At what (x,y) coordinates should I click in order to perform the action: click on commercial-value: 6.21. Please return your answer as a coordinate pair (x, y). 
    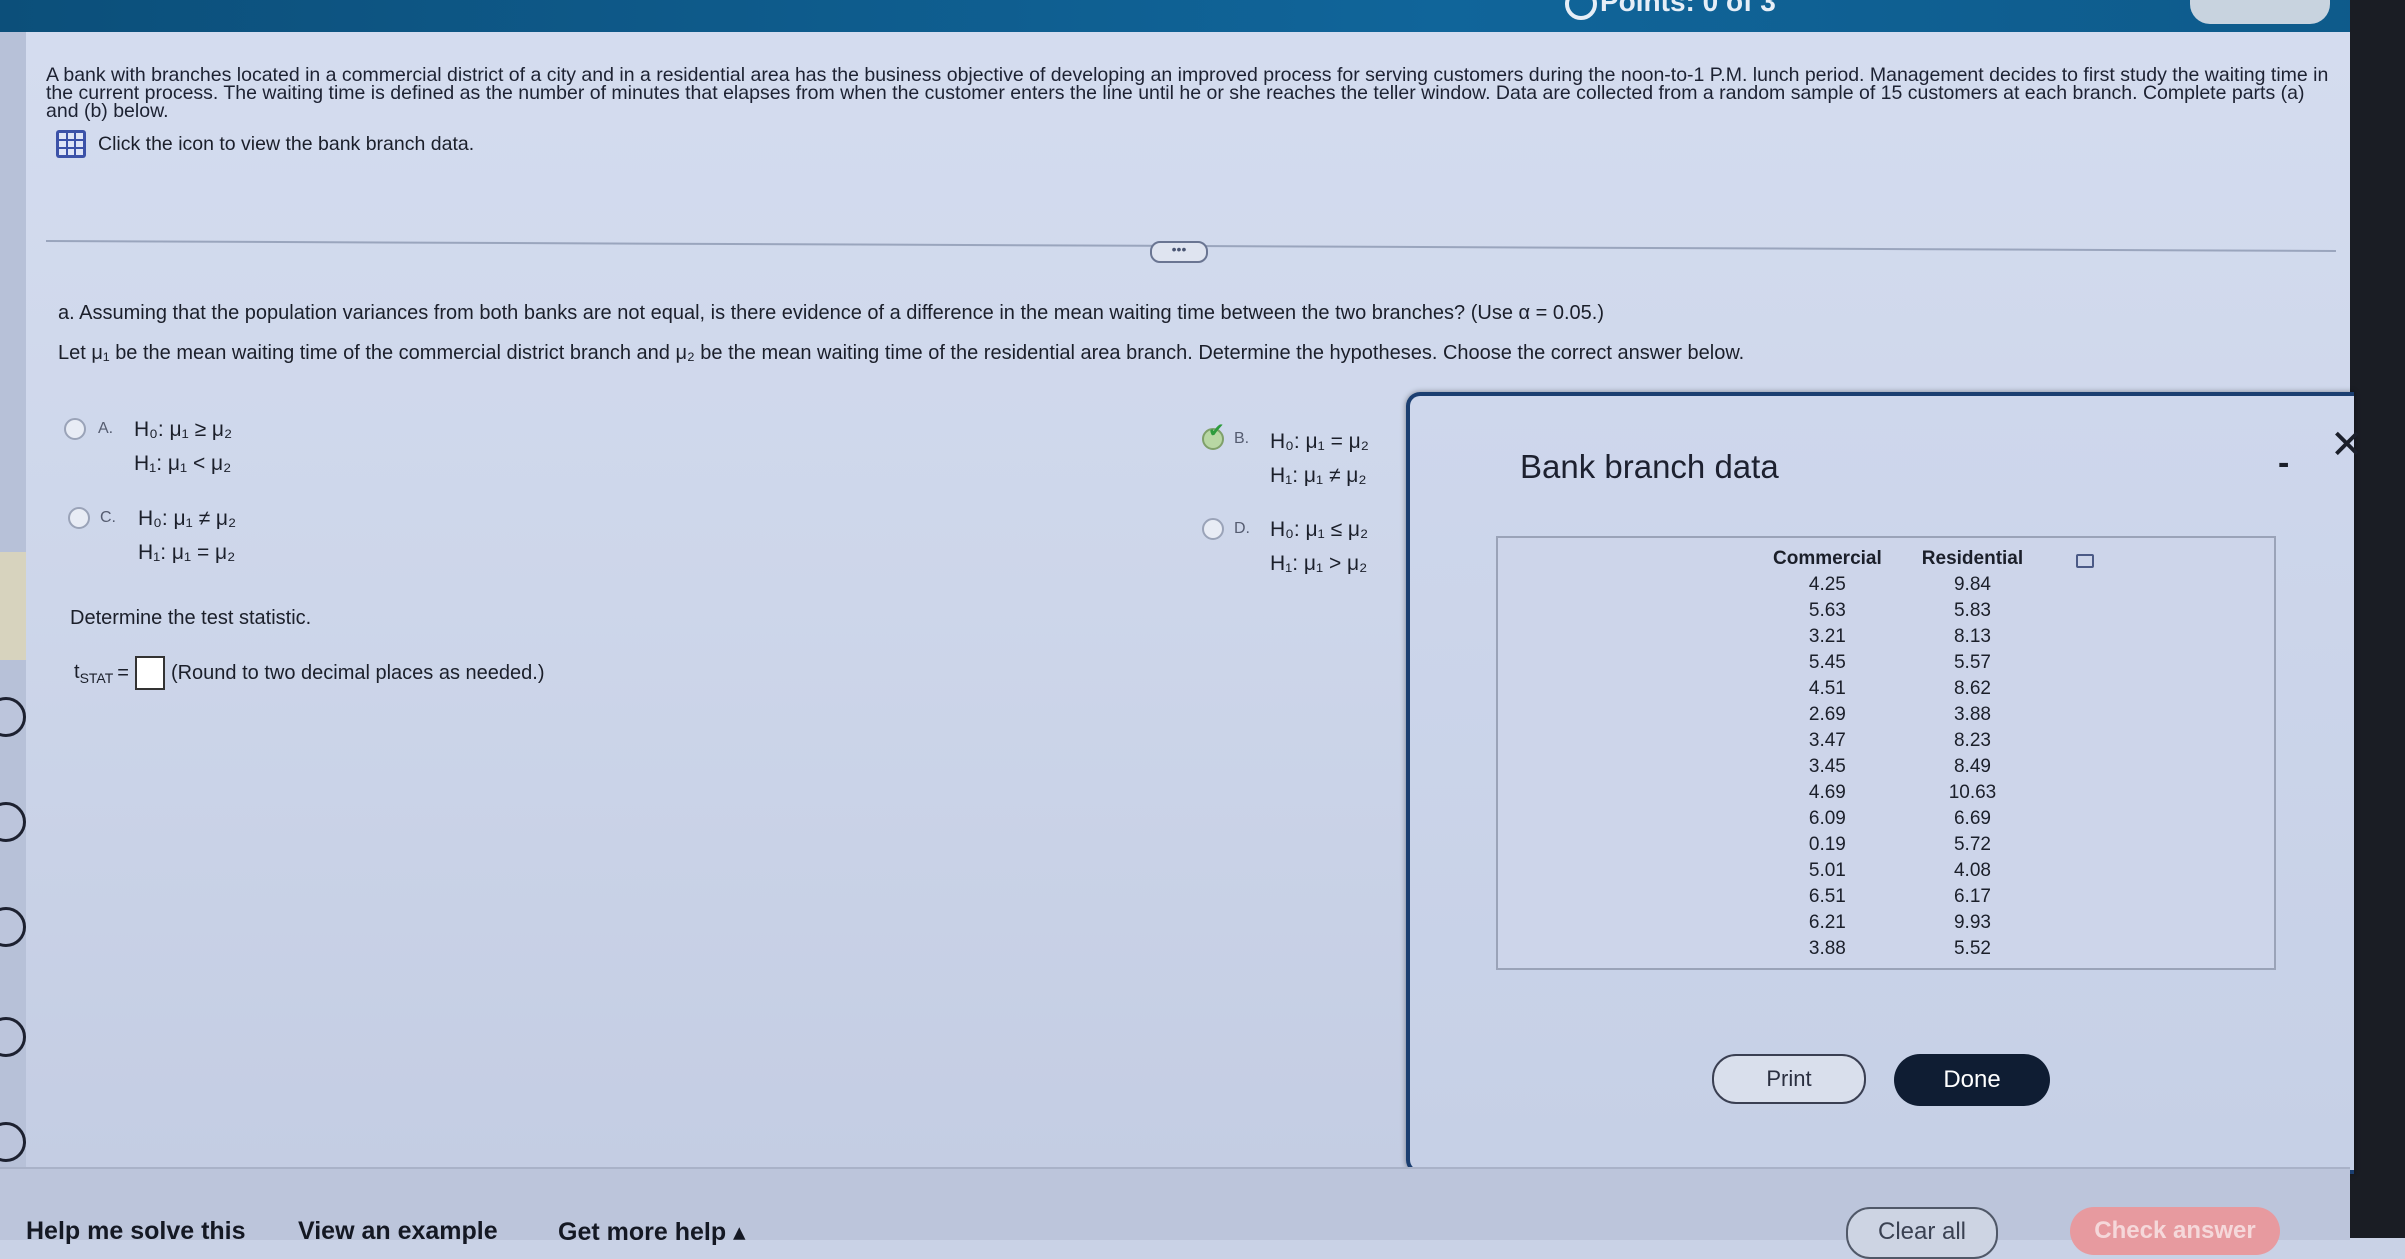
    Looking at the image, I should click on (1827, 922).